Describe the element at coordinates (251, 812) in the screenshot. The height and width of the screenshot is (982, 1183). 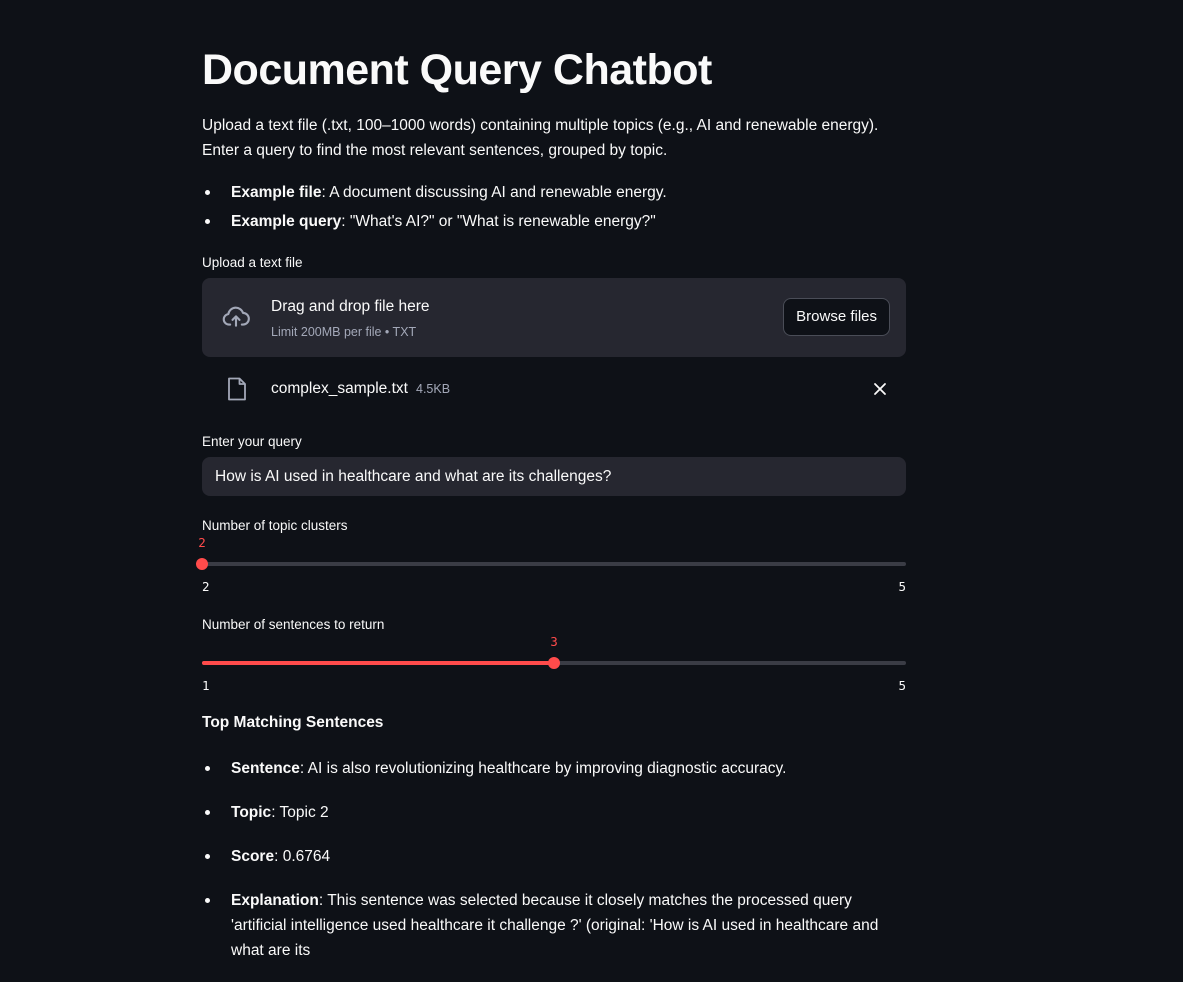
I see `result-label: Topic` at that location.